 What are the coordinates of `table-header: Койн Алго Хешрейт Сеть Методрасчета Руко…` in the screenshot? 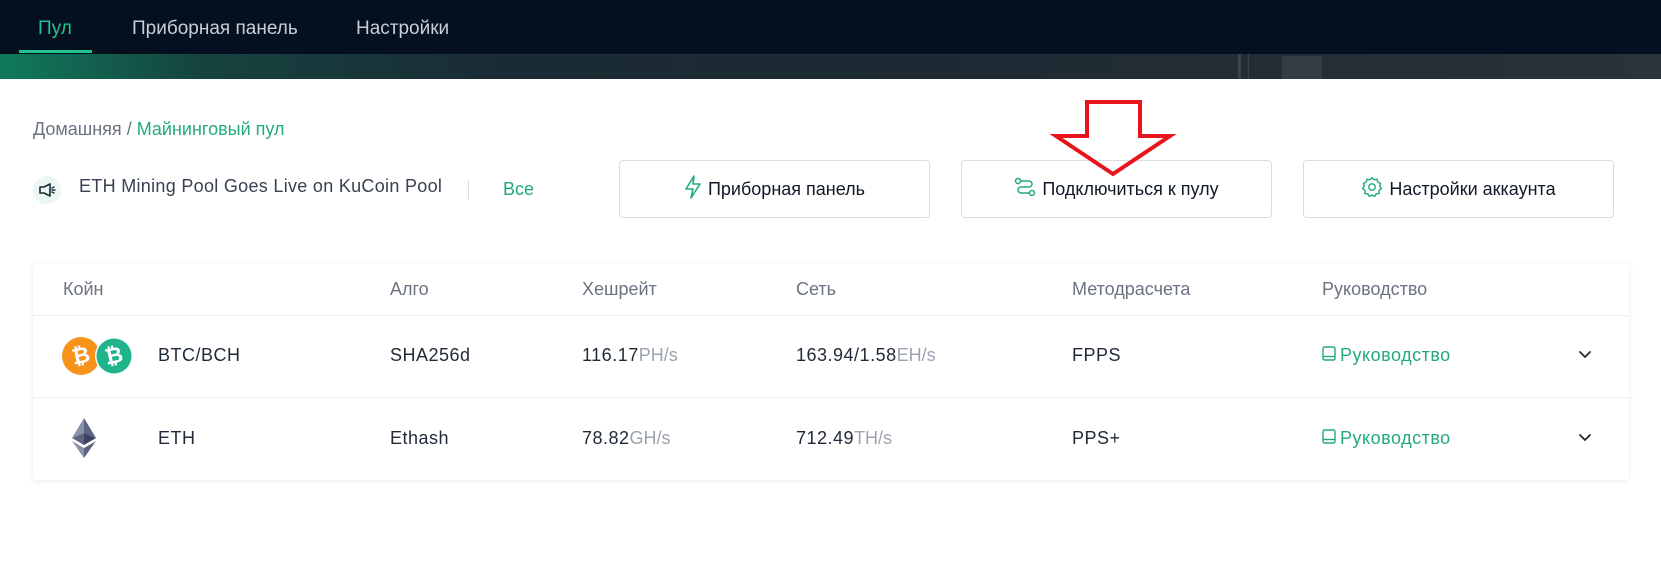 It's located at (831, 289).